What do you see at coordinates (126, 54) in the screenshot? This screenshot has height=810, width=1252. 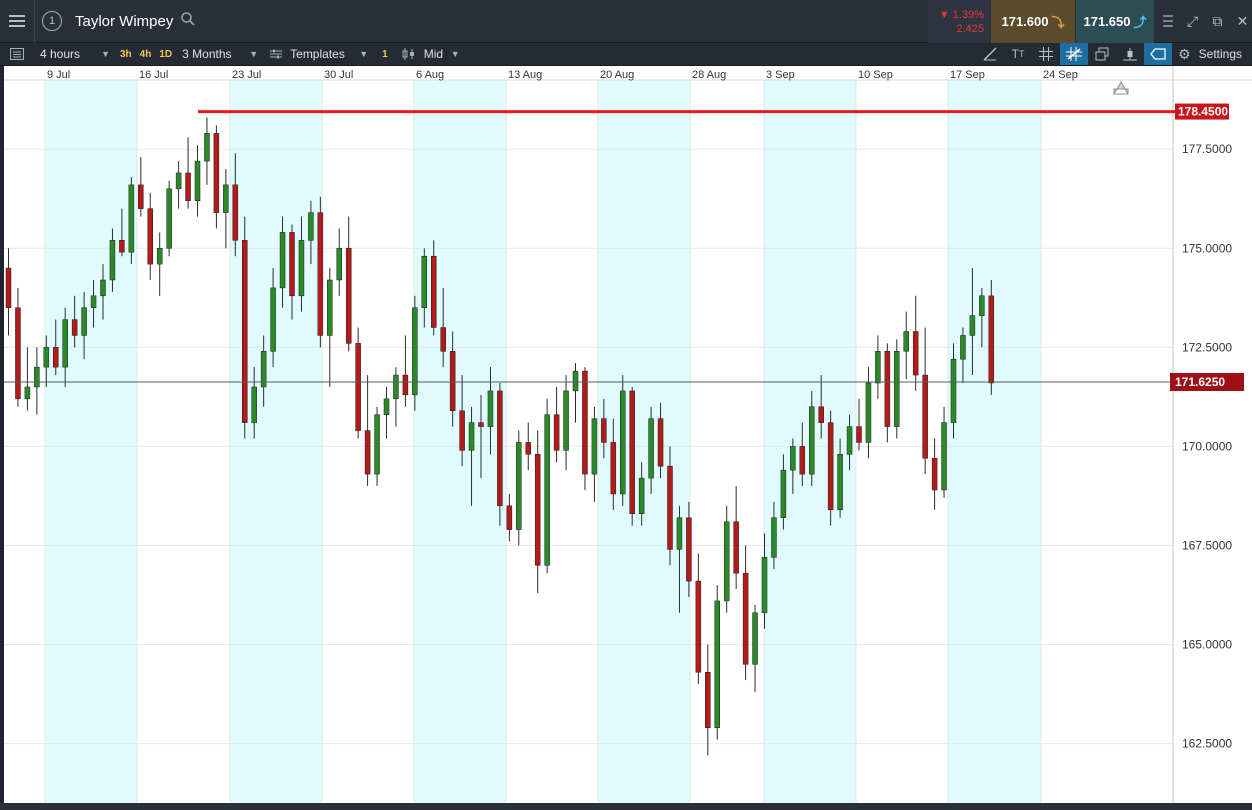 I see `quick-interval-3h: 3h` at bounding box center [126, 54].